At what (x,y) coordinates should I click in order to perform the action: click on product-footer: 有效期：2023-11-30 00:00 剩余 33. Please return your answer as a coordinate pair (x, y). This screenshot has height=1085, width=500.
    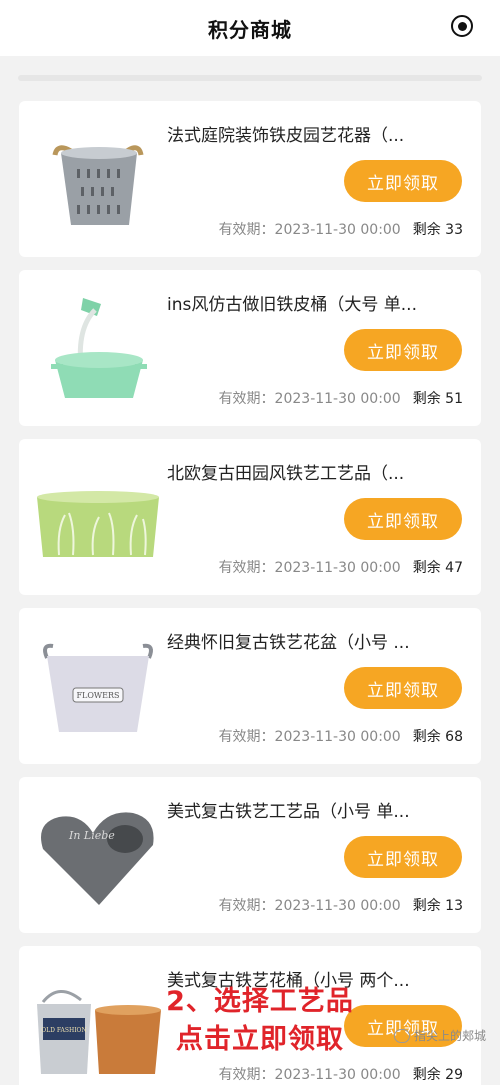
    Looking at the image, I should click on (341, 229).